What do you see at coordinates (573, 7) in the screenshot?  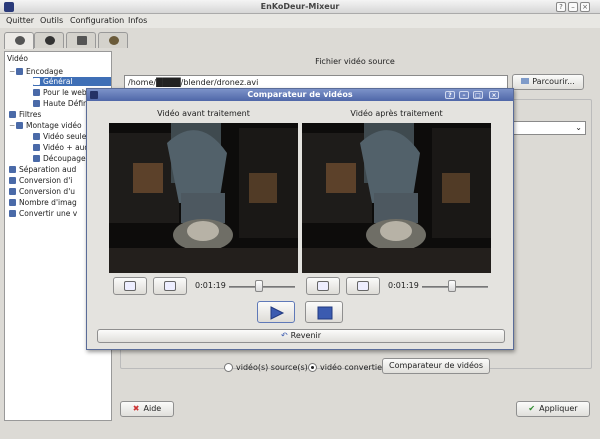 I see `minimize-icon: –` at bounding box center [573, 7].